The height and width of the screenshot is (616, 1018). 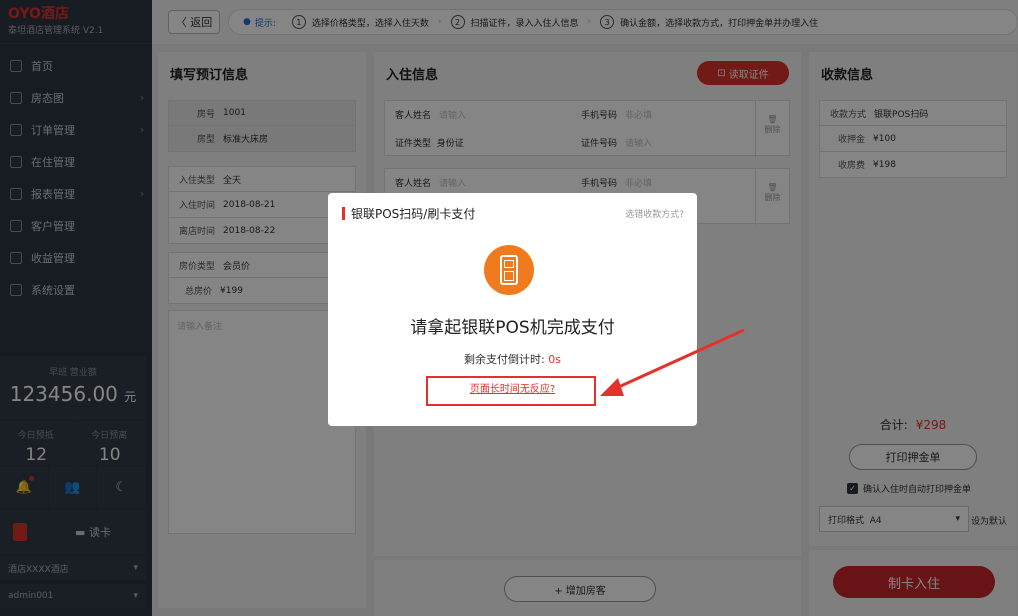 I want to click on highlight-box, so click(x=511, y=391).